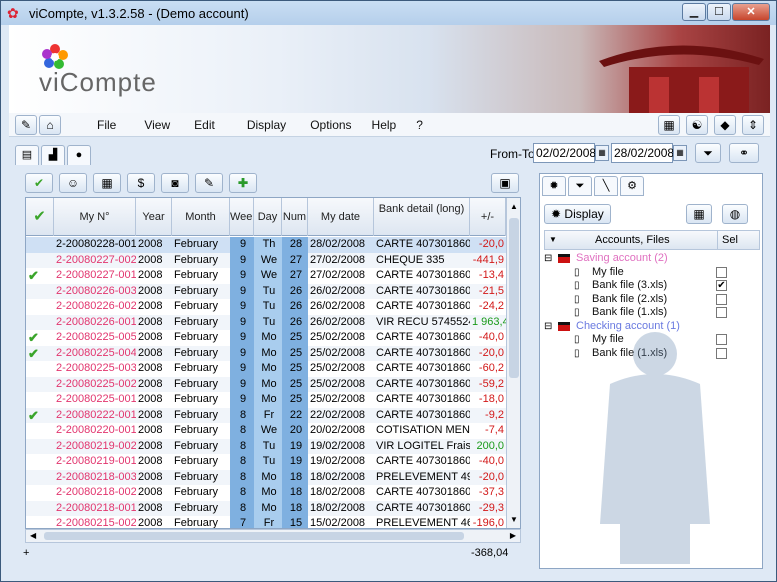 Image resolution: width=777 pixels, height=582 pixels. I want to click on cell-num: 2-20080226-003, so click(95, 292).